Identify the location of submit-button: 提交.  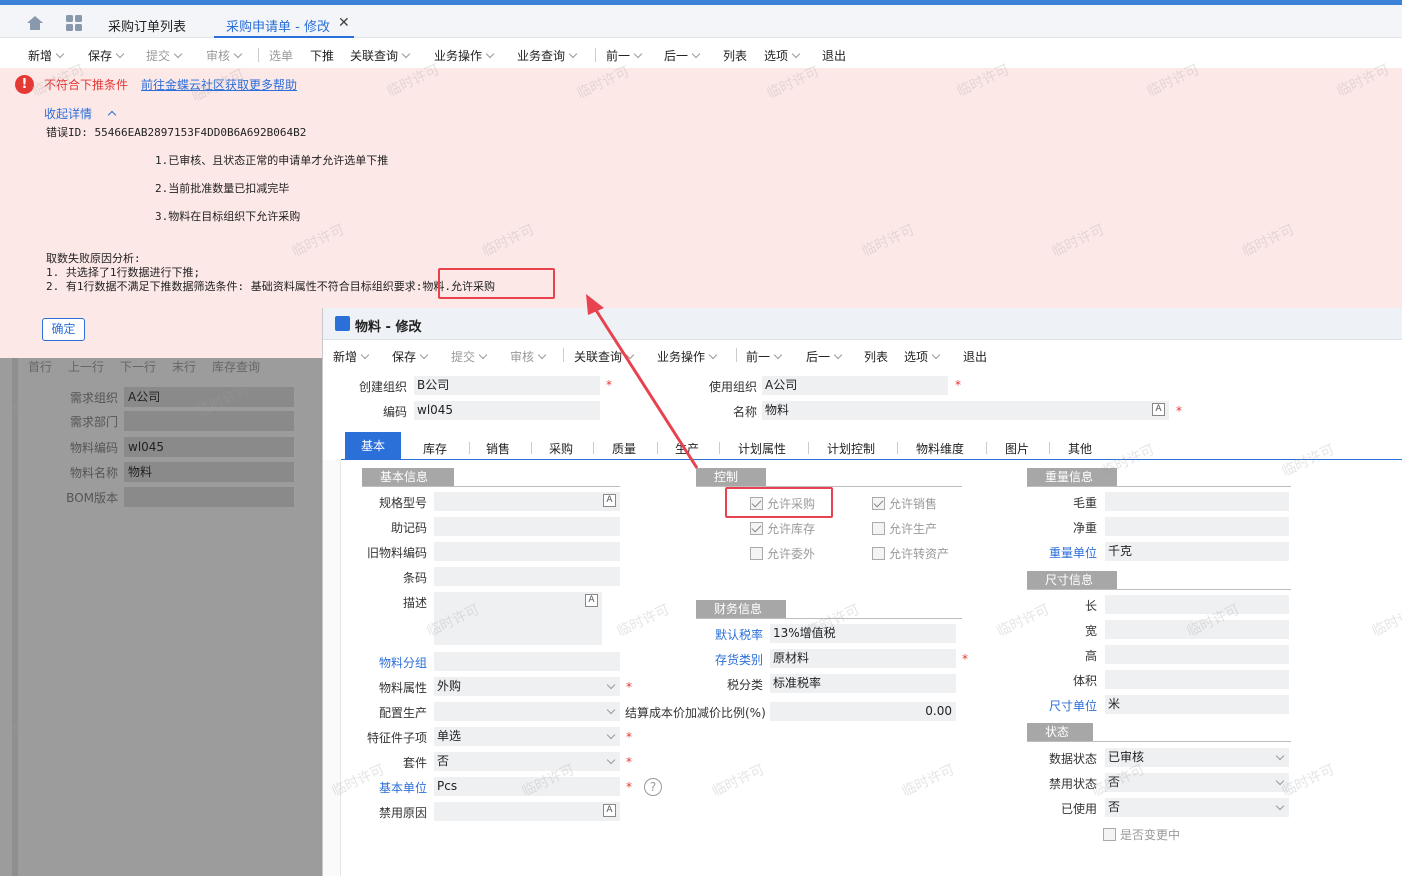
(164, 55).